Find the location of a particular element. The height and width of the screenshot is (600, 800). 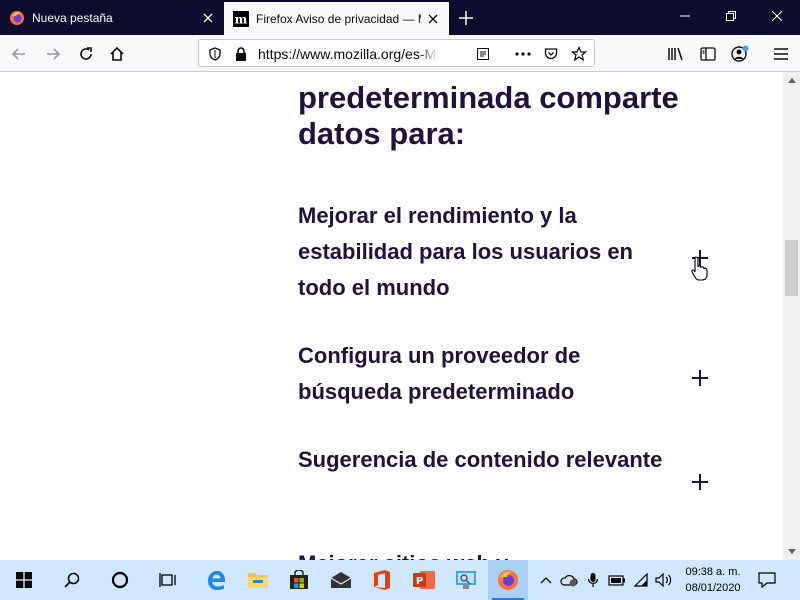

taskbar-remote-desktop is located at coordinates (466, 580).